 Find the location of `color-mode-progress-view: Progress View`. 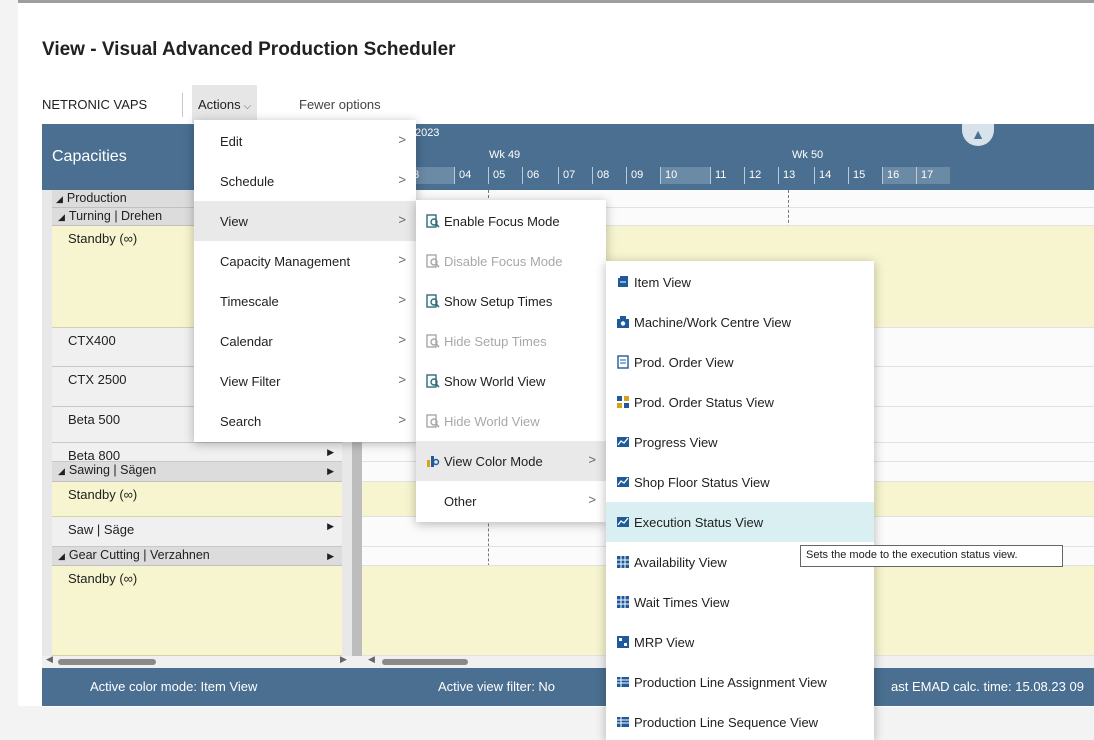

color-mode-progress-view: Progress View is located at coordinates (740, 442).